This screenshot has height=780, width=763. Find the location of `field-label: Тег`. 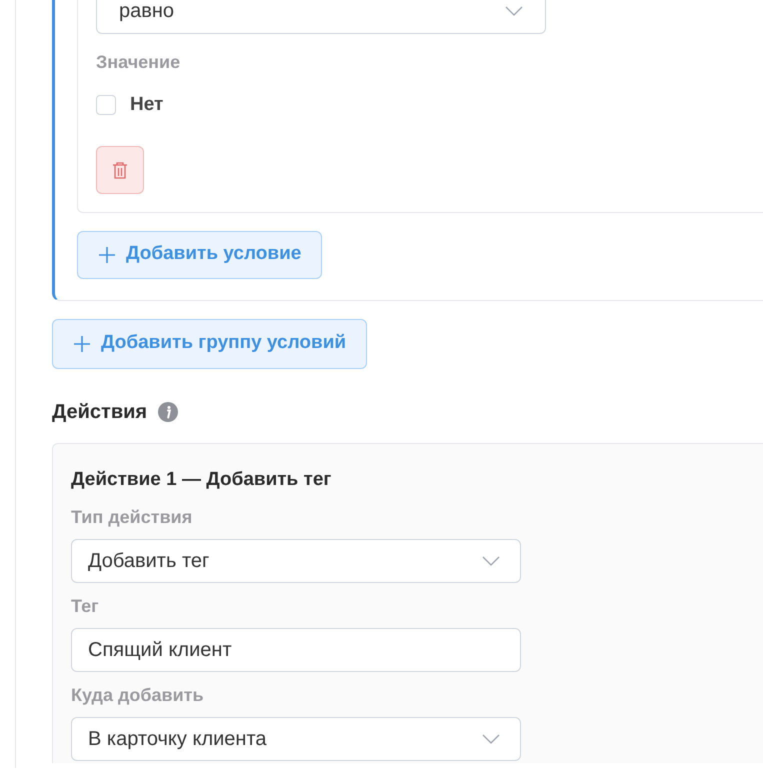

field-label: Тег is located at coordinates (85, 606).